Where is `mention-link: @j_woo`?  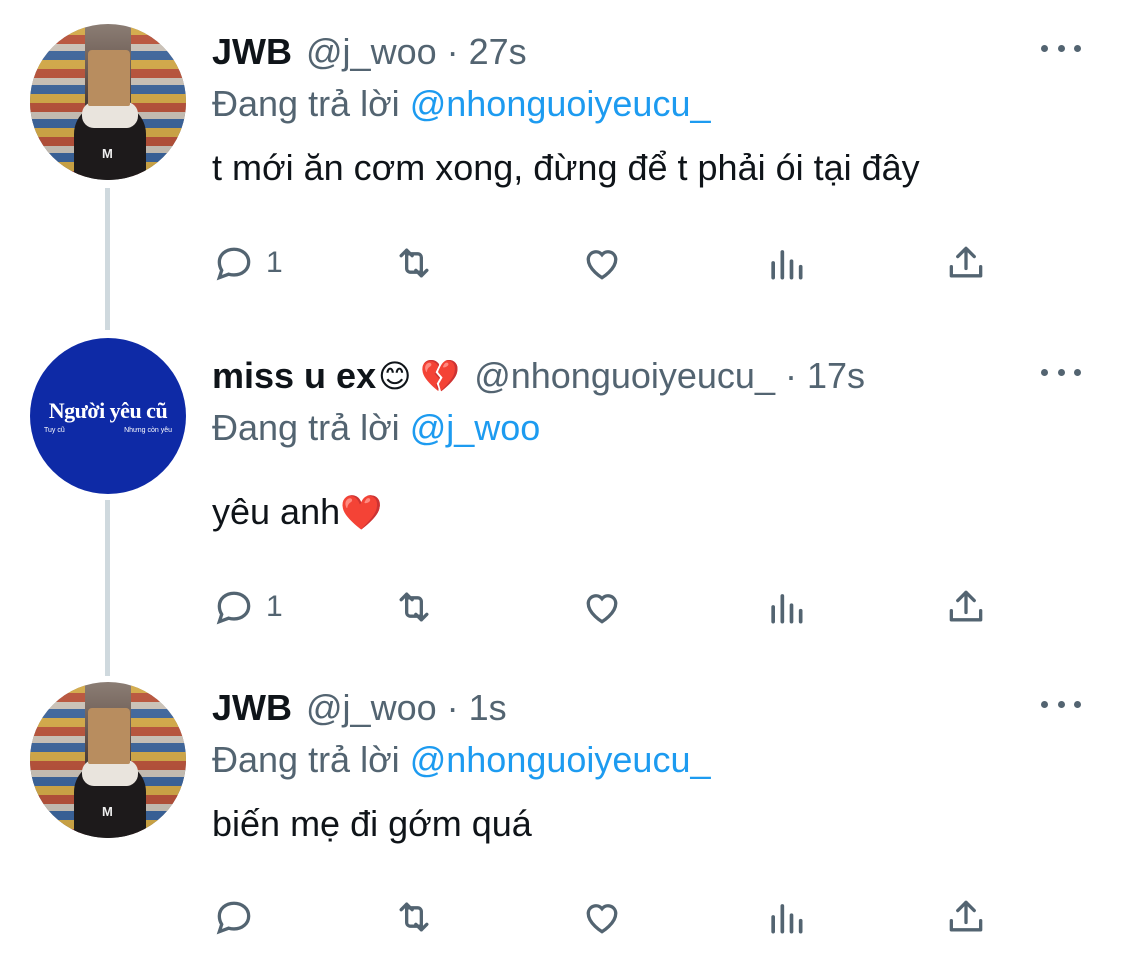 mention-link: @j_woo is located at coordinates (475, 427).